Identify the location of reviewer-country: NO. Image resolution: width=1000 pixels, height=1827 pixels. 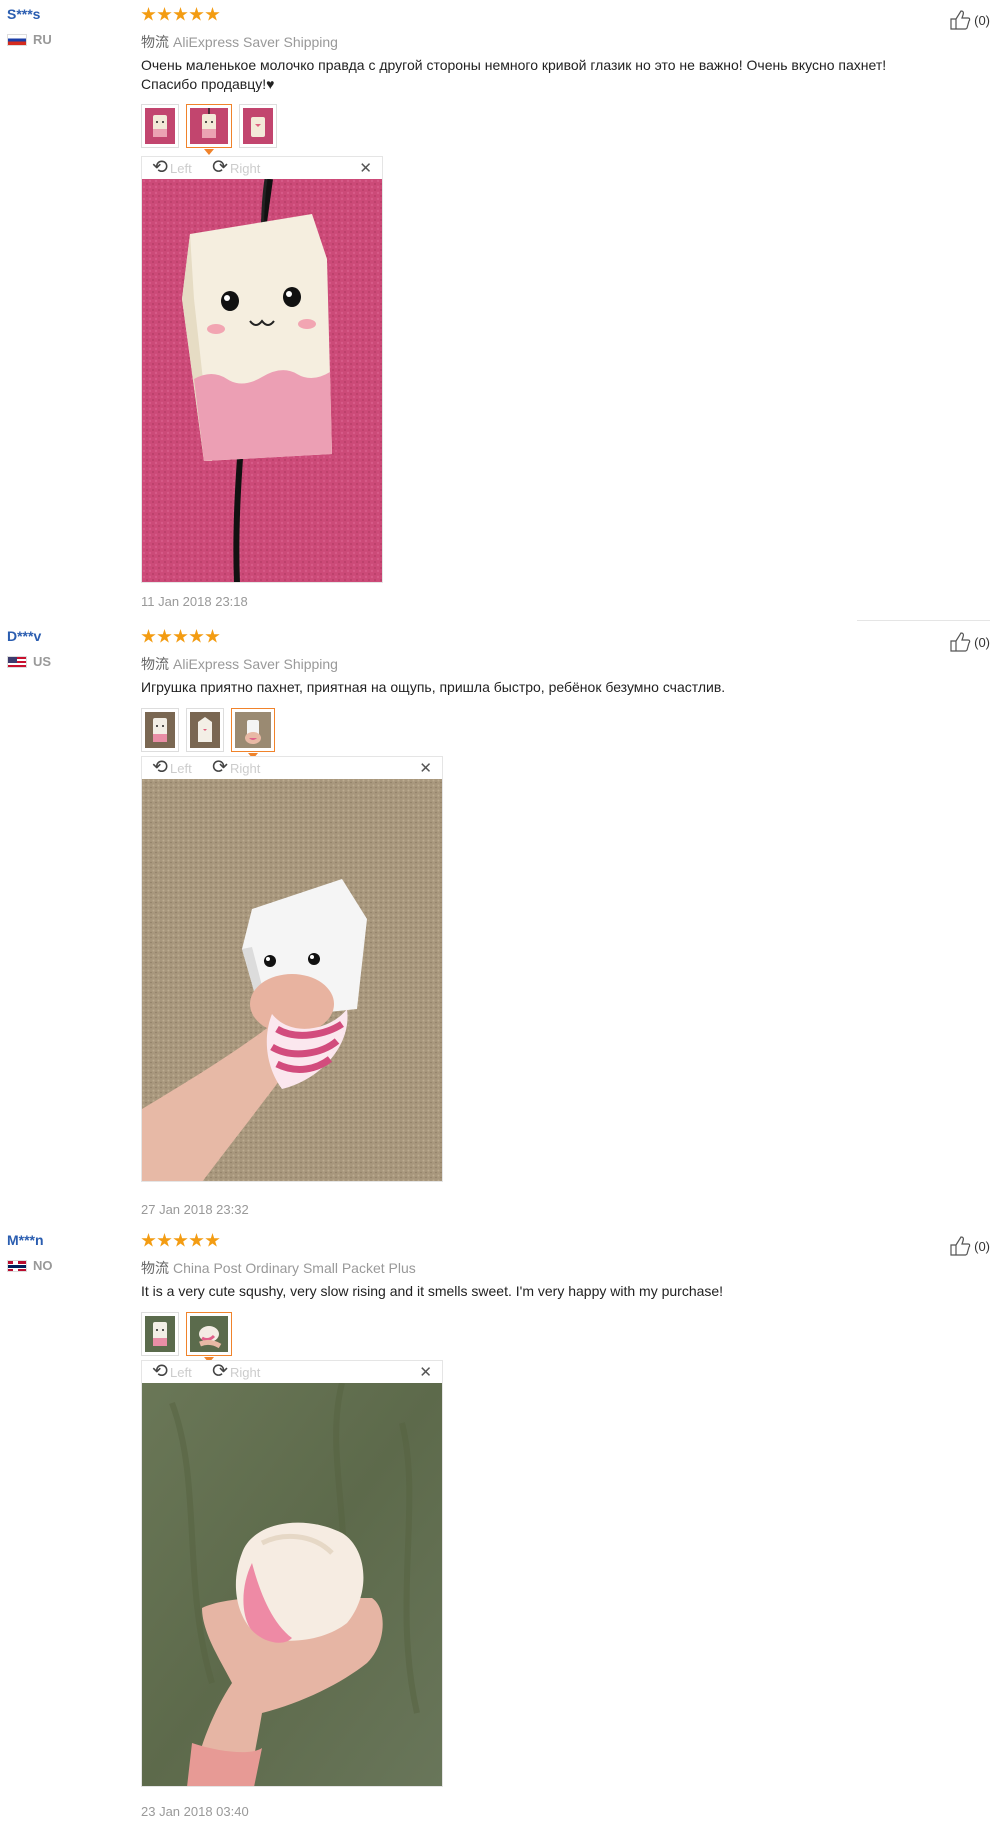
(30, 1265).